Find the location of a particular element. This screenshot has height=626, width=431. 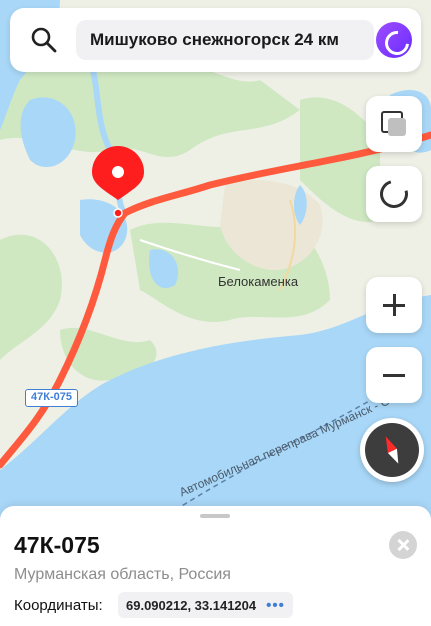

zoom-out-button is located at coordinates (394, 375).